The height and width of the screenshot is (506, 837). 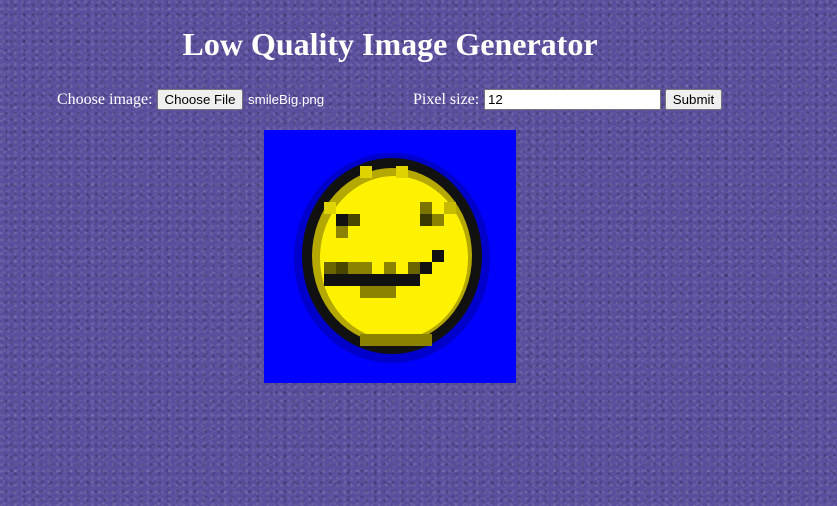 I want to click on choose-file-button: Choose File, so click(x=200, y=99).